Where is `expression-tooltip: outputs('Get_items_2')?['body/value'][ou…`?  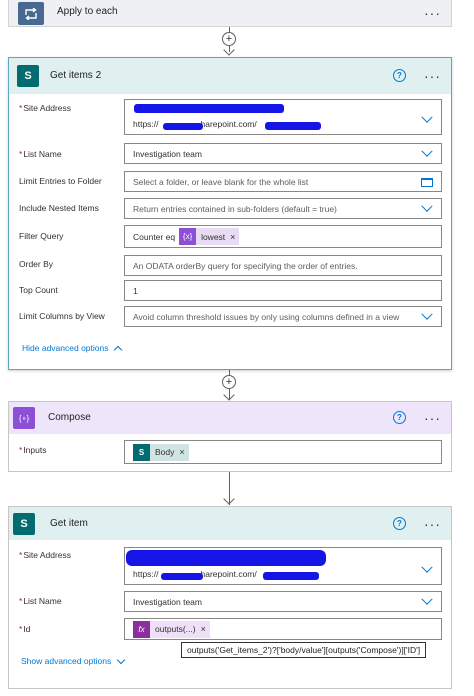 expression-tooltip: outputs('Get_items_2')?['body/value'][ou… is located at coordinates (304, 650).